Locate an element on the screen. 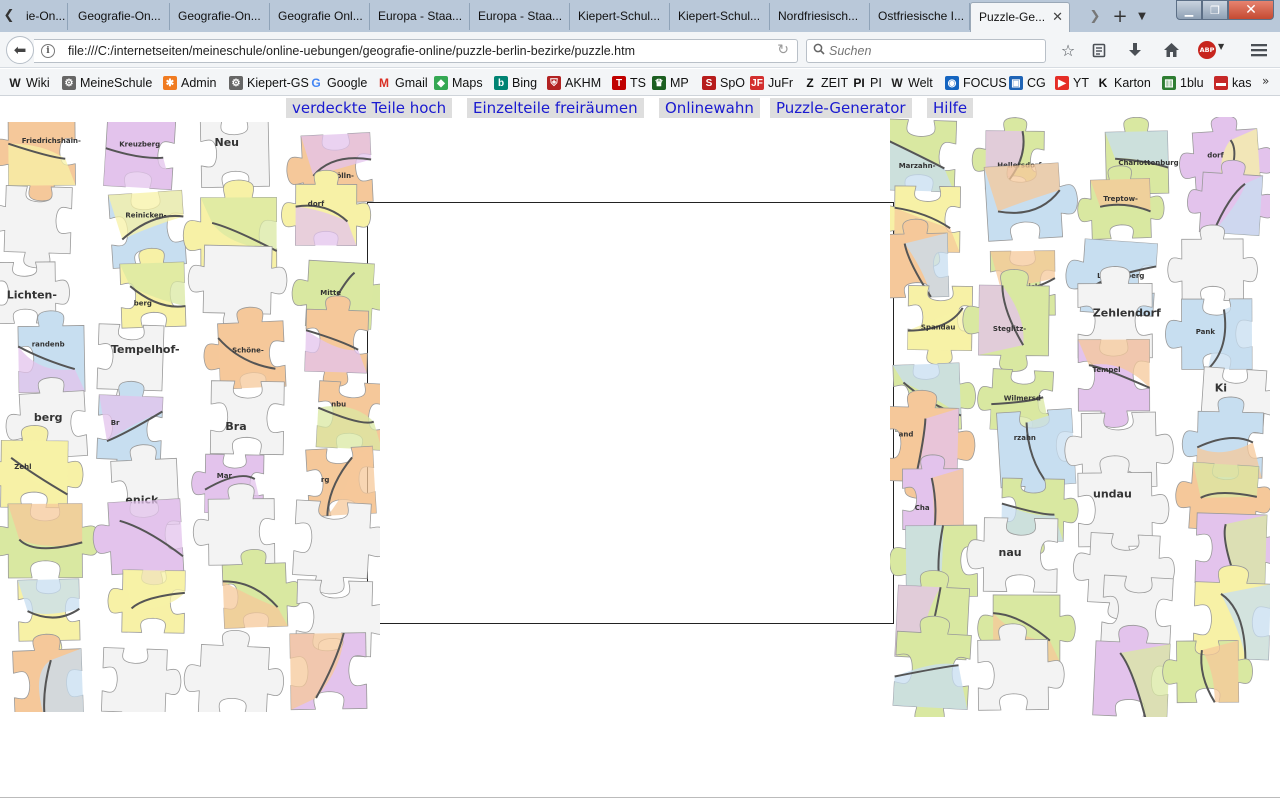 The height and width of the screenshot is (800, 1280). bookmark-focus: ◉ FOCUS is located at coordinates (976, 83).